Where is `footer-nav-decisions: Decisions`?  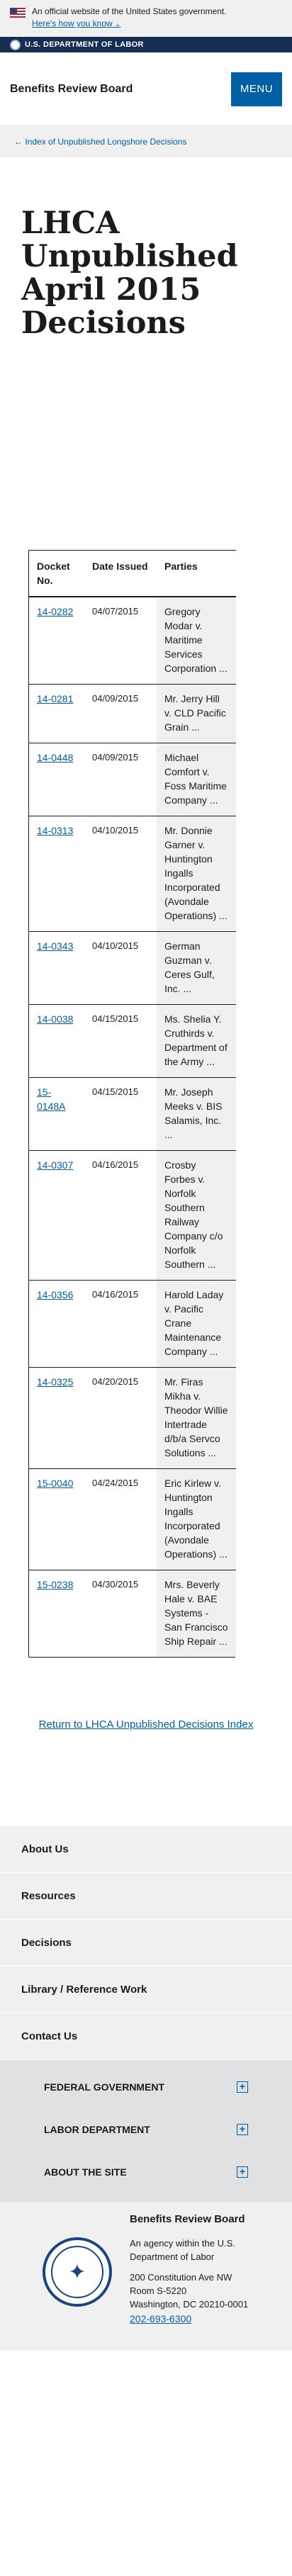 footer-nav-decisions: Decisions is located at coordinates (146, 1943).